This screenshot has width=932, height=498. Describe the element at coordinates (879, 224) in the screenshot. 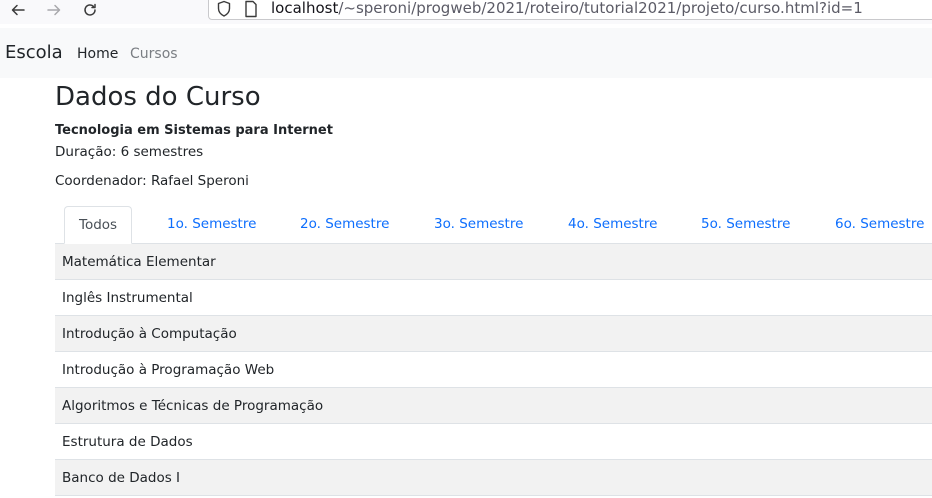

I see `tab-semestre-6: 6o. Semestre` at that location.